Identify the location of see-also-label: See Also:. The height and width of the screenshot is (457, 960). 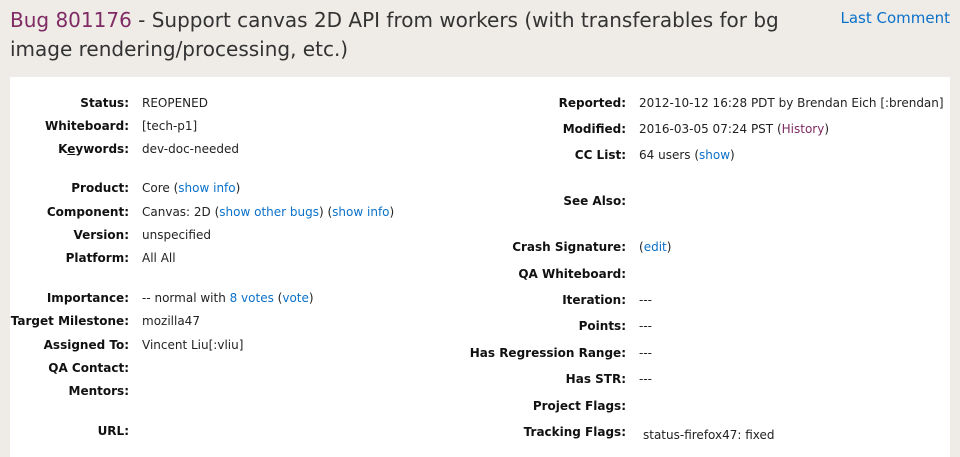
(594, 201).